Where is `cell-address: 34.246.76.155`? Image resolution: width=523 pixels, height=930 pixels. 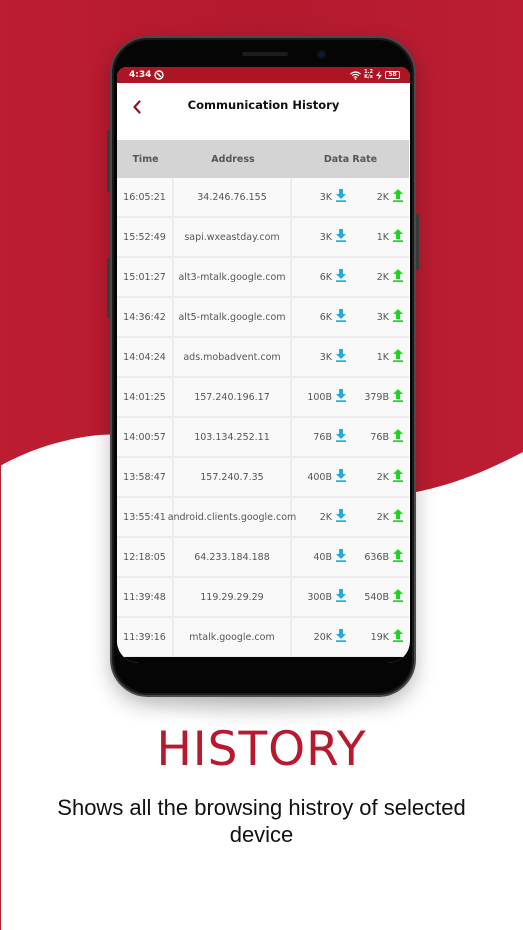 cell-address: 34.246.76.155 is located at coordinates (233, 197).